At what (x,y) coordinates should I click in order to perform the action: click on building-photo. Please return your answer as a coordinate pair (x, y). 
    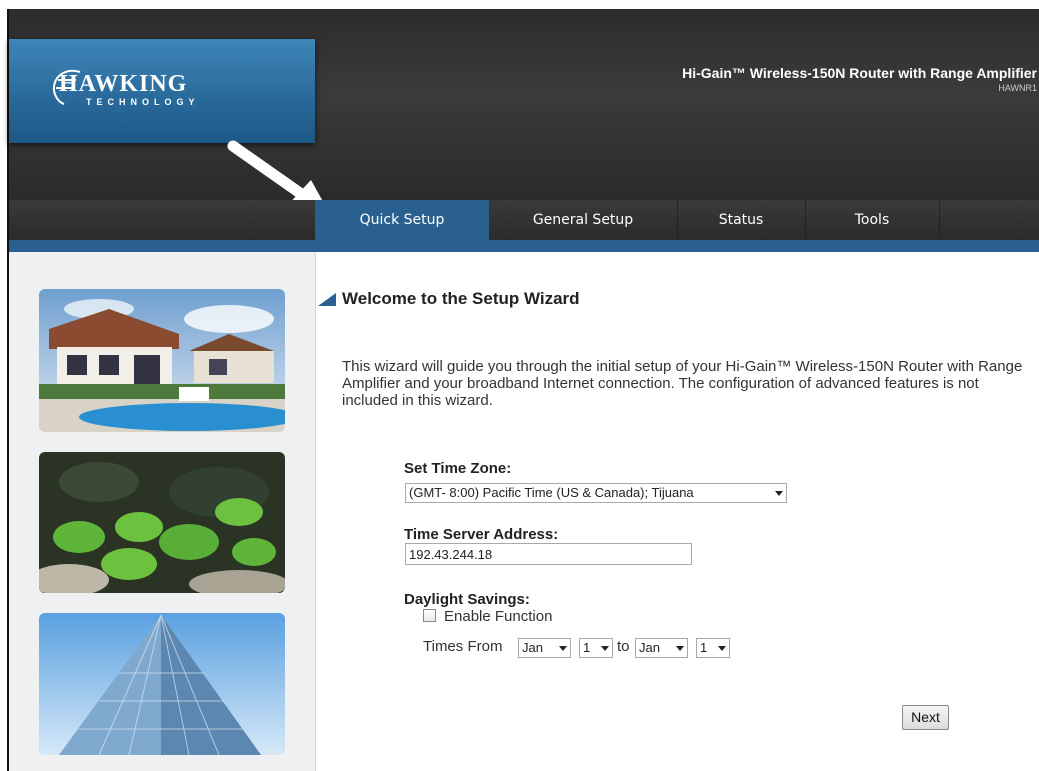
    Looking at the image, I should click on (162, 684).